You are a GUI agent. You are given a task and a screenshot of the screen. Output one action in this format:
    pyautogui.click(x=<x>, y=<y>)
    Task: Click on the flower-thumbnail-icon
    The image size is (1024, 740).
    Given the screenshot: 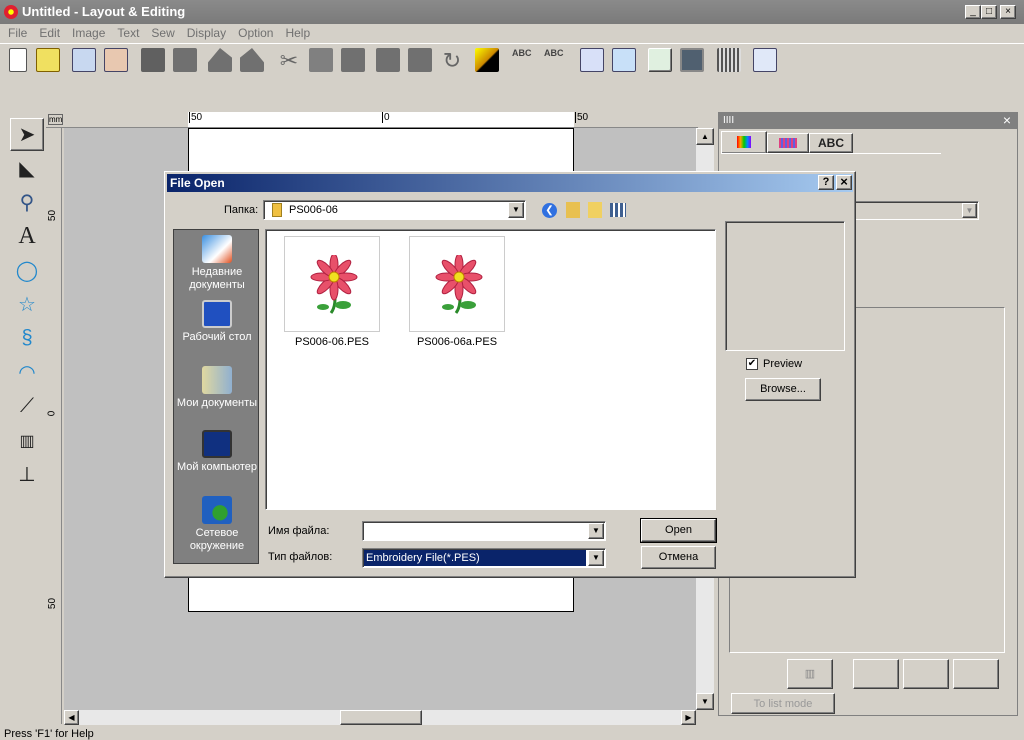 What is the action you would take?
    pyautogui.click(x=334, y=284)
    